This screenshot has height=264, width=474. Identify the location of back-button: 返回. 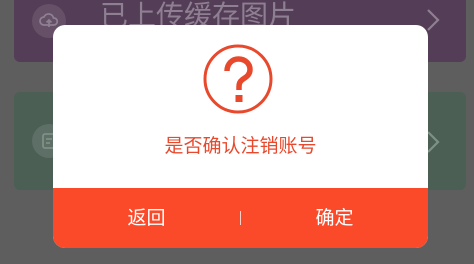
(146, 218).